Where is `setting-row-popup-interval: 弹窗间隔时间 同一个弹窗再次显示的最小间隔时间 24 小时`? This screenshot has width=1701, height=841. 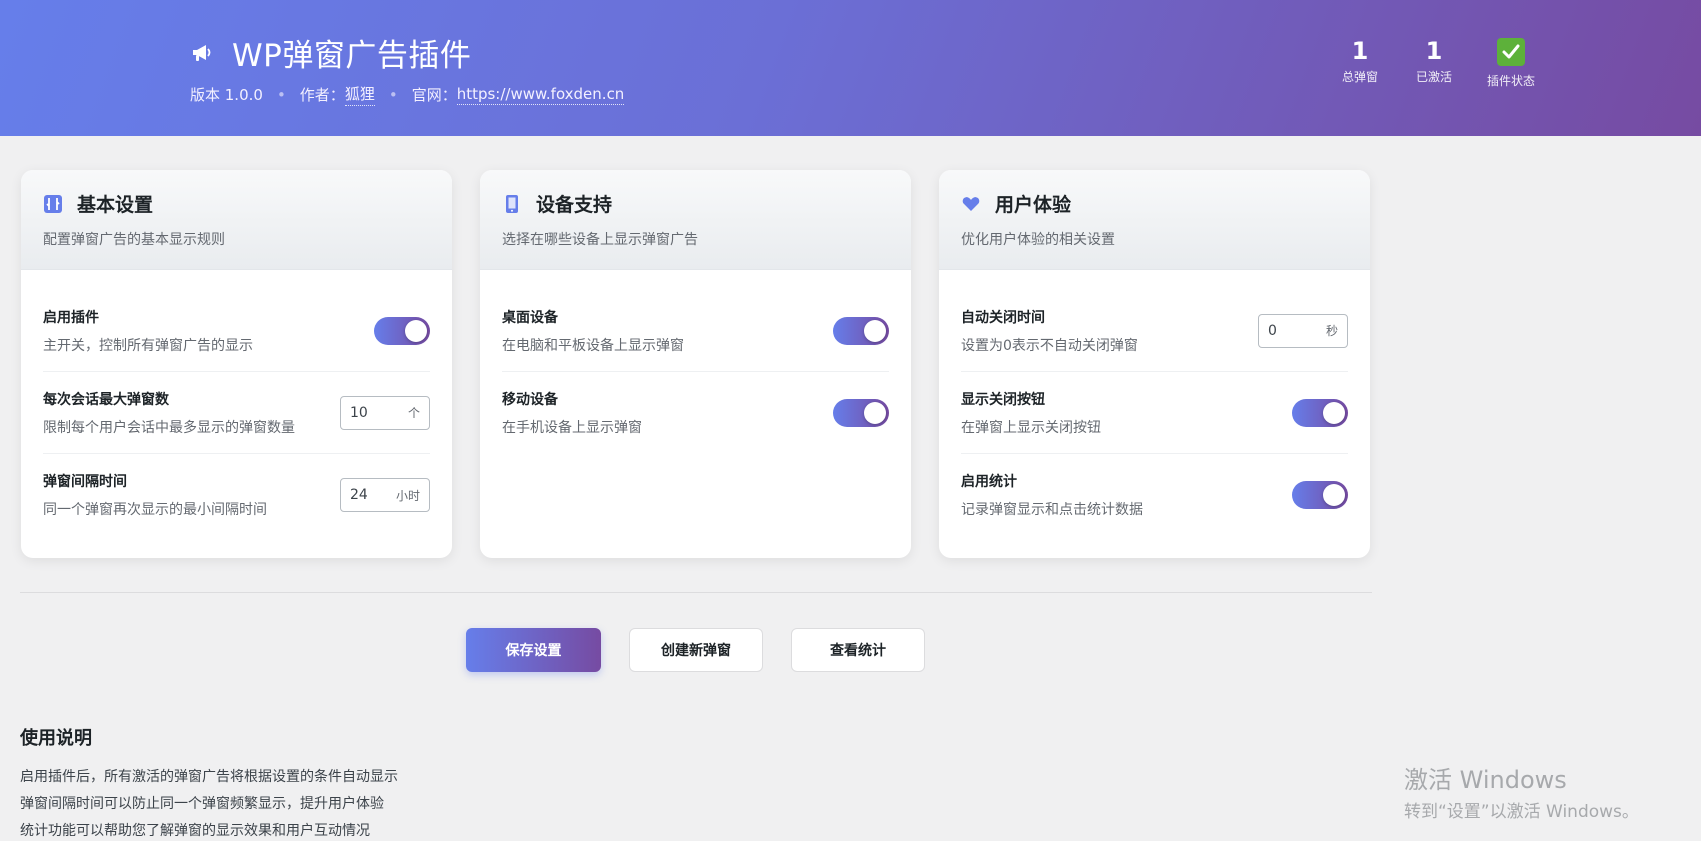 setting-row-popup-interval: 弹窗间隔时间 同一个弹窗再次显示的最小间隔时间 24 小时 is located at coordinates (236, 495).